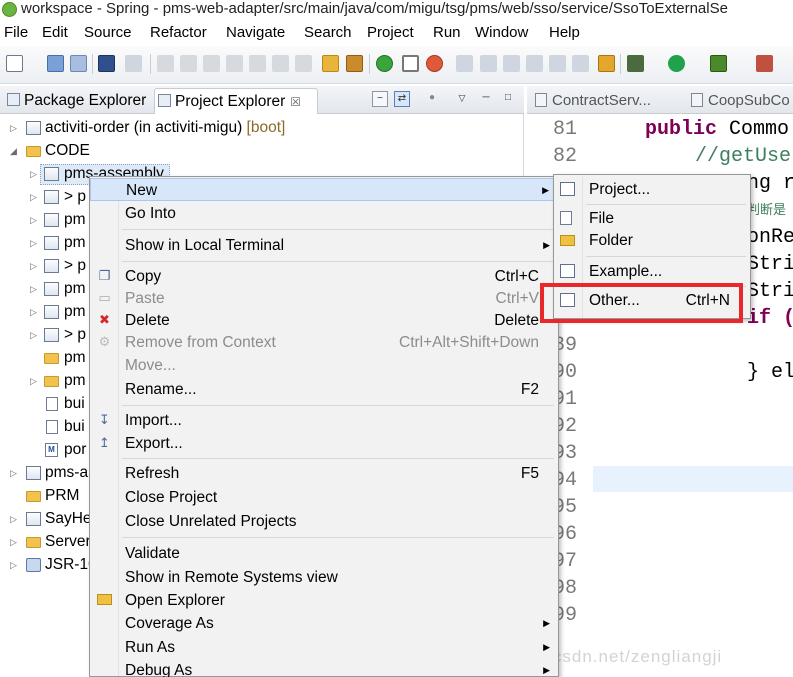 This screenshot has width=793, height=677. Describe the element at coordinates (78, 63) in the screenshot. I see `save-all-icon` at that location.